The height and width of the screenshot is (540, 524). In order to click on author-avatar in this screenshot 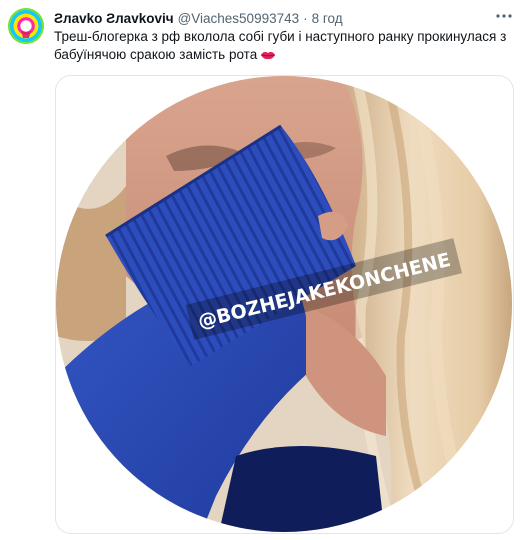, I will do `click(26, 26)`.